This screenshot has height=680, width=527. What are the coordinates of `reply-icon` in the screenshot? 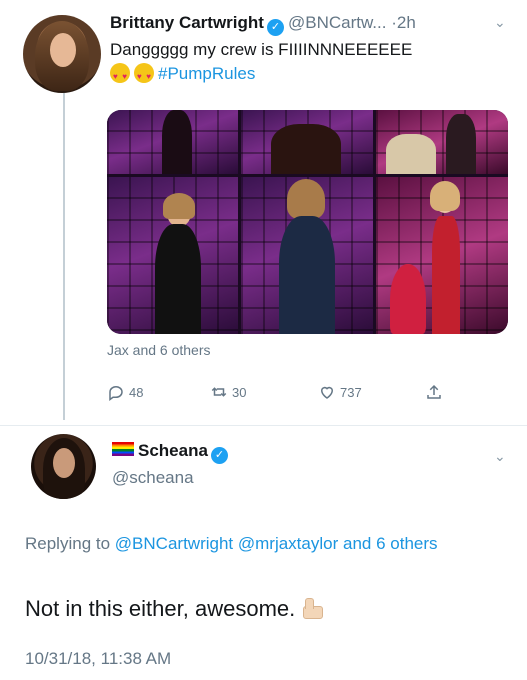 It's located at (116, 393).